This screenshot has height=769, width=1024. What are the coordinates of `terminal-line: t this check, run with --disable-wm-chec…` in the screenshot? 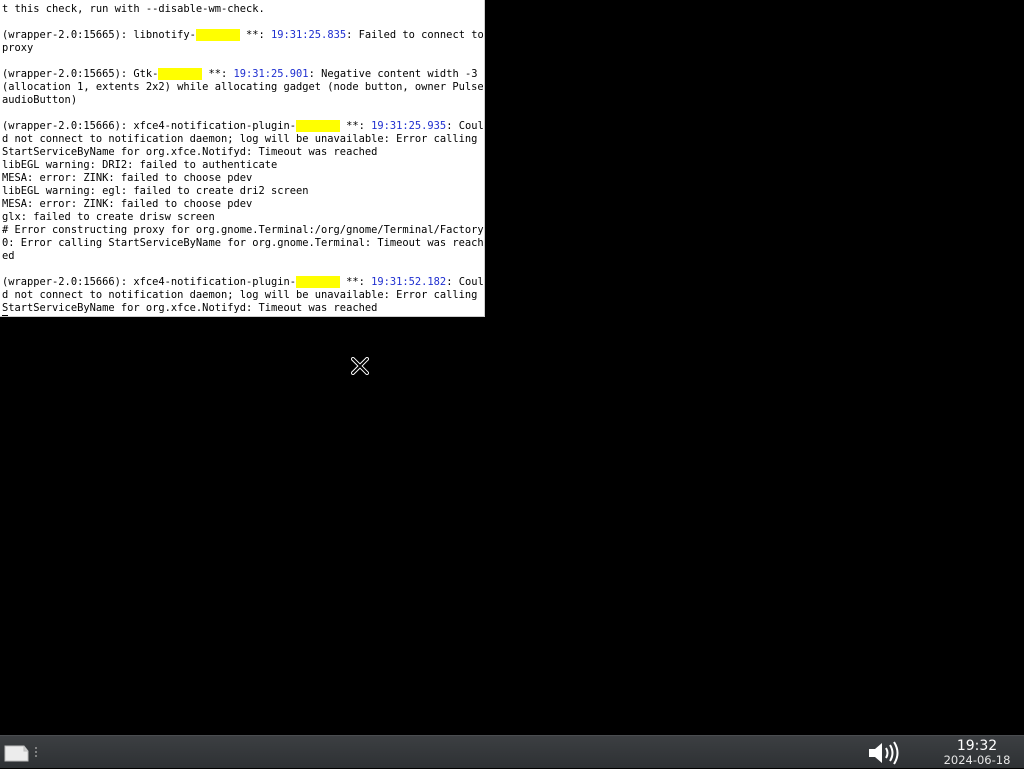 It's located at (243, 9).